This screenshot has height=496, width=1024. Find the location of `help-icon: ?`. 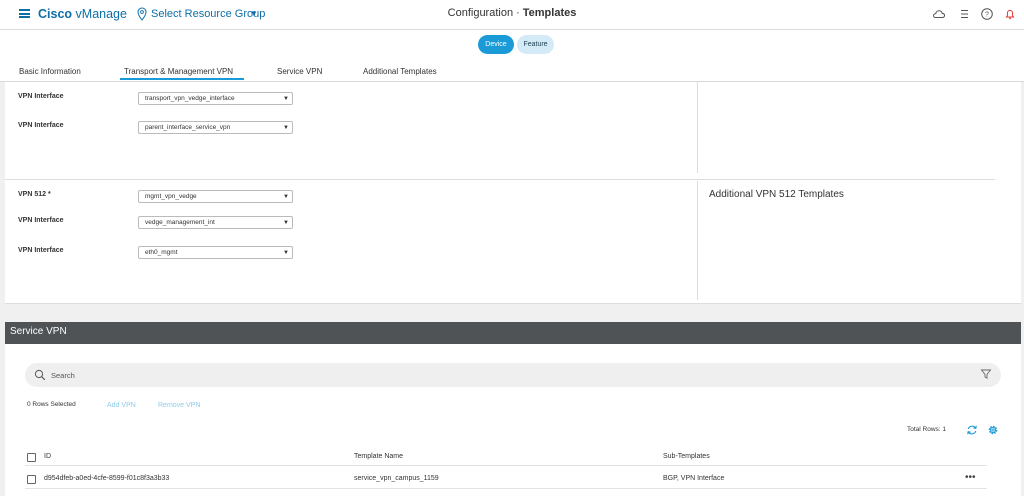

help-icon: ? is located at coordinates (987, 14).